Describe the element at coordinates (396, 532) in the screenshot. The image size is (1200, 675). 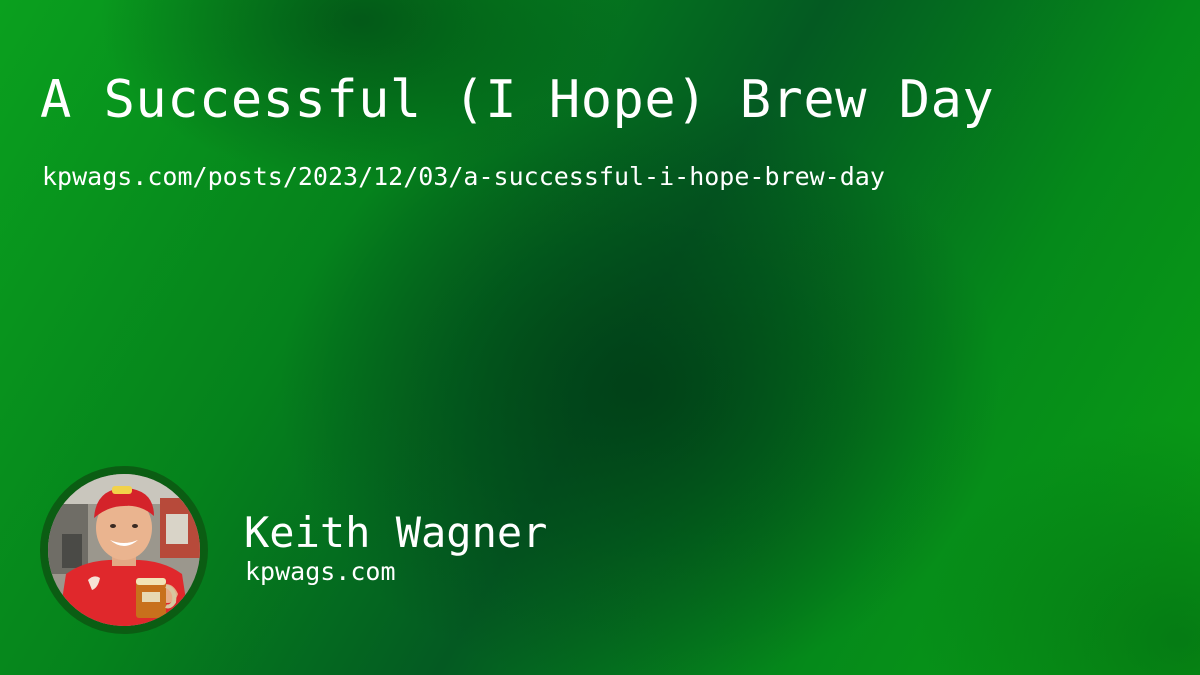
I see `author-name: Keith Wagner` at that location.